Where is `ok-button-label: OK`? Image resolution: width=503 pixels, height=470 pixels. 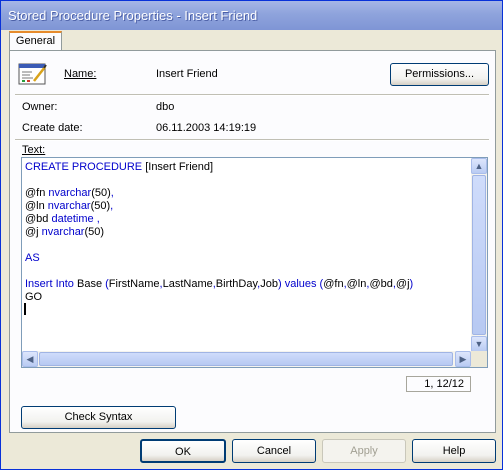
ok-button-label: OK is located at coordinates (183, 452).